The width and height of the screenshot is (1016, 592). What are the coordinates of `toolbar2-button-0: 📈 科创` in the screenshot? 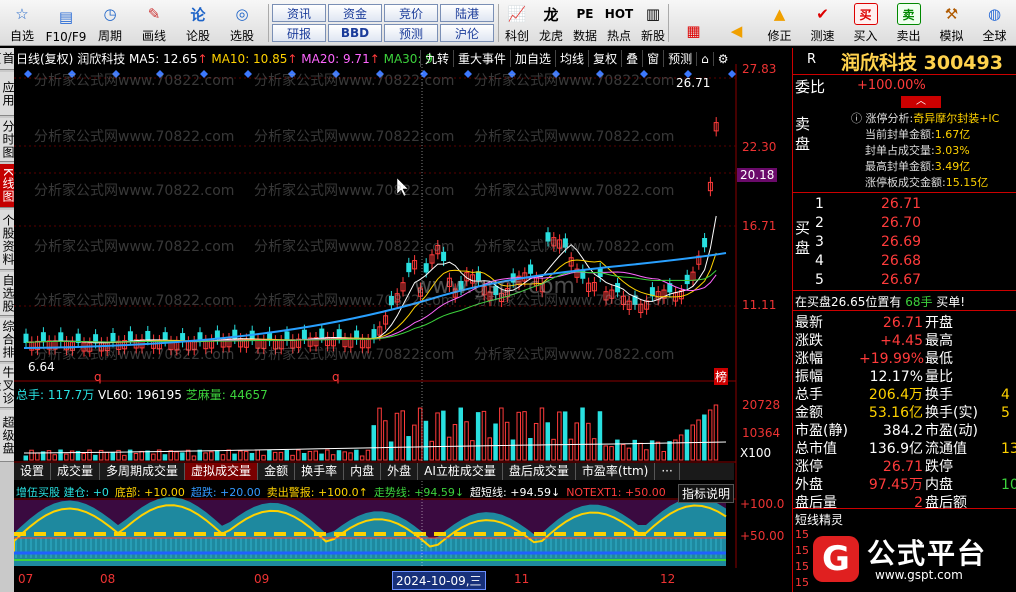 It's located at (517, 23).